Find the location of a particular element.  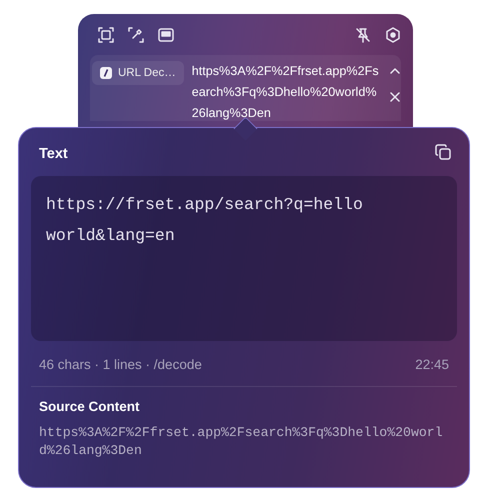

panel-title: Text is located at coordinates (53, 154).